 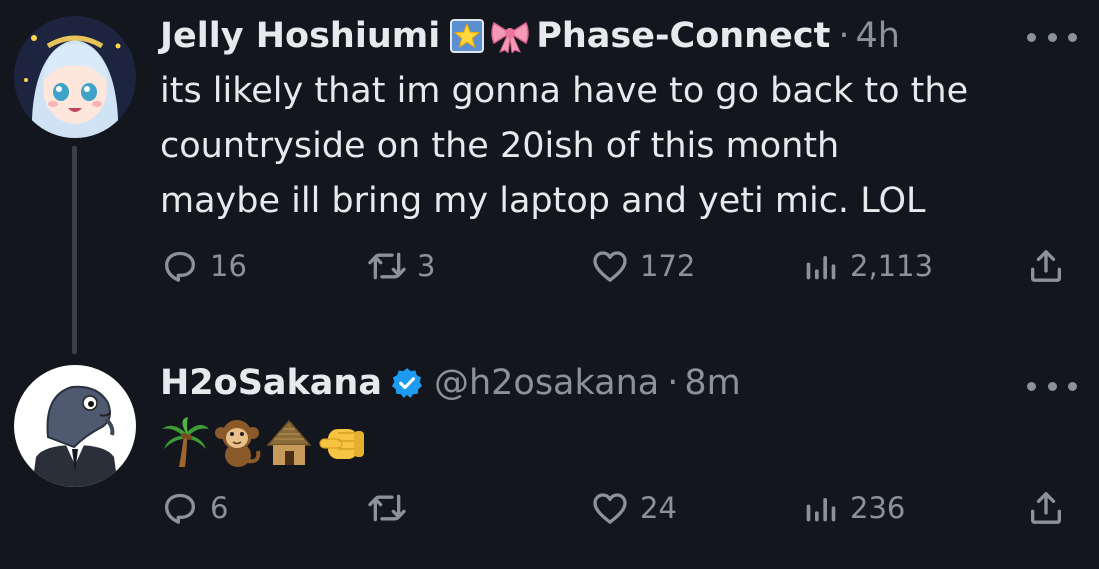 I want to click on anime-girl-avatar-icon, so click(x=75, y=77).